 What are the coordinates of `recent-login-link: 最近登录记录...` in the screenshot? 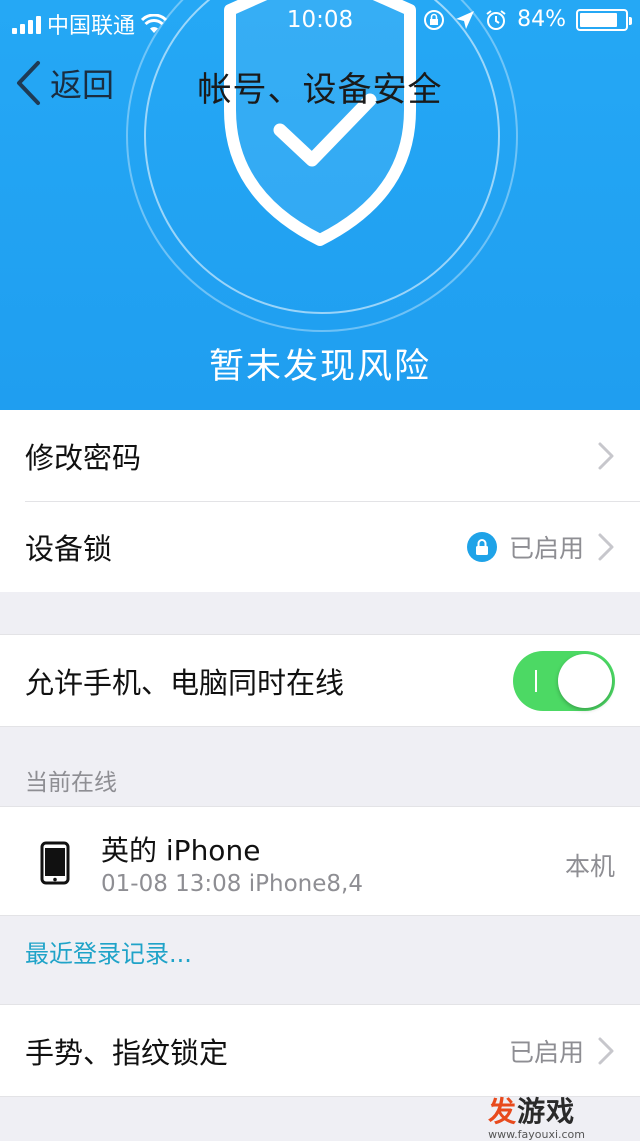 It's located at (108, 951).